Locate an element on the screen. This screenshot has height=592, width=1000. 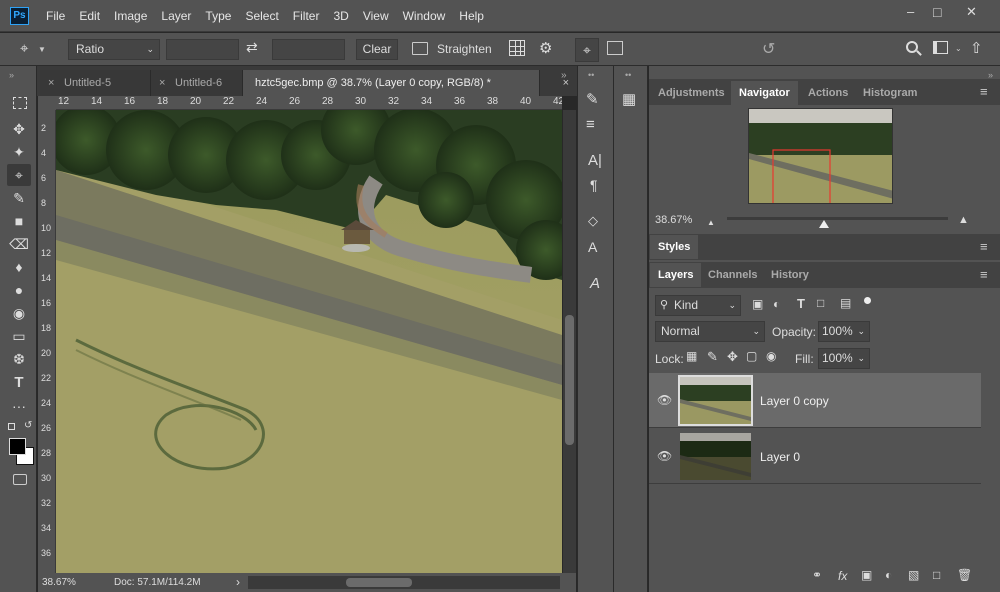
brush-presets-icon: ≡ is located at coordinates (590, 124).